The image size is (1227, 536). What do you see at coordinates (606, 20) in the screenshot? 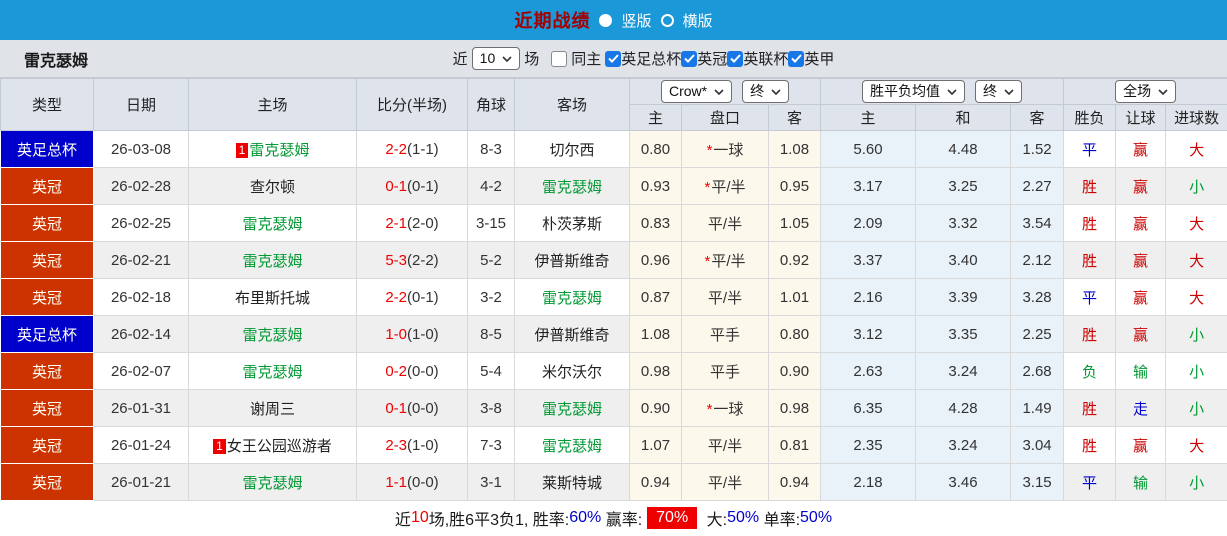
I see `vertical-layout-radio` at bounding box center [606, 20].